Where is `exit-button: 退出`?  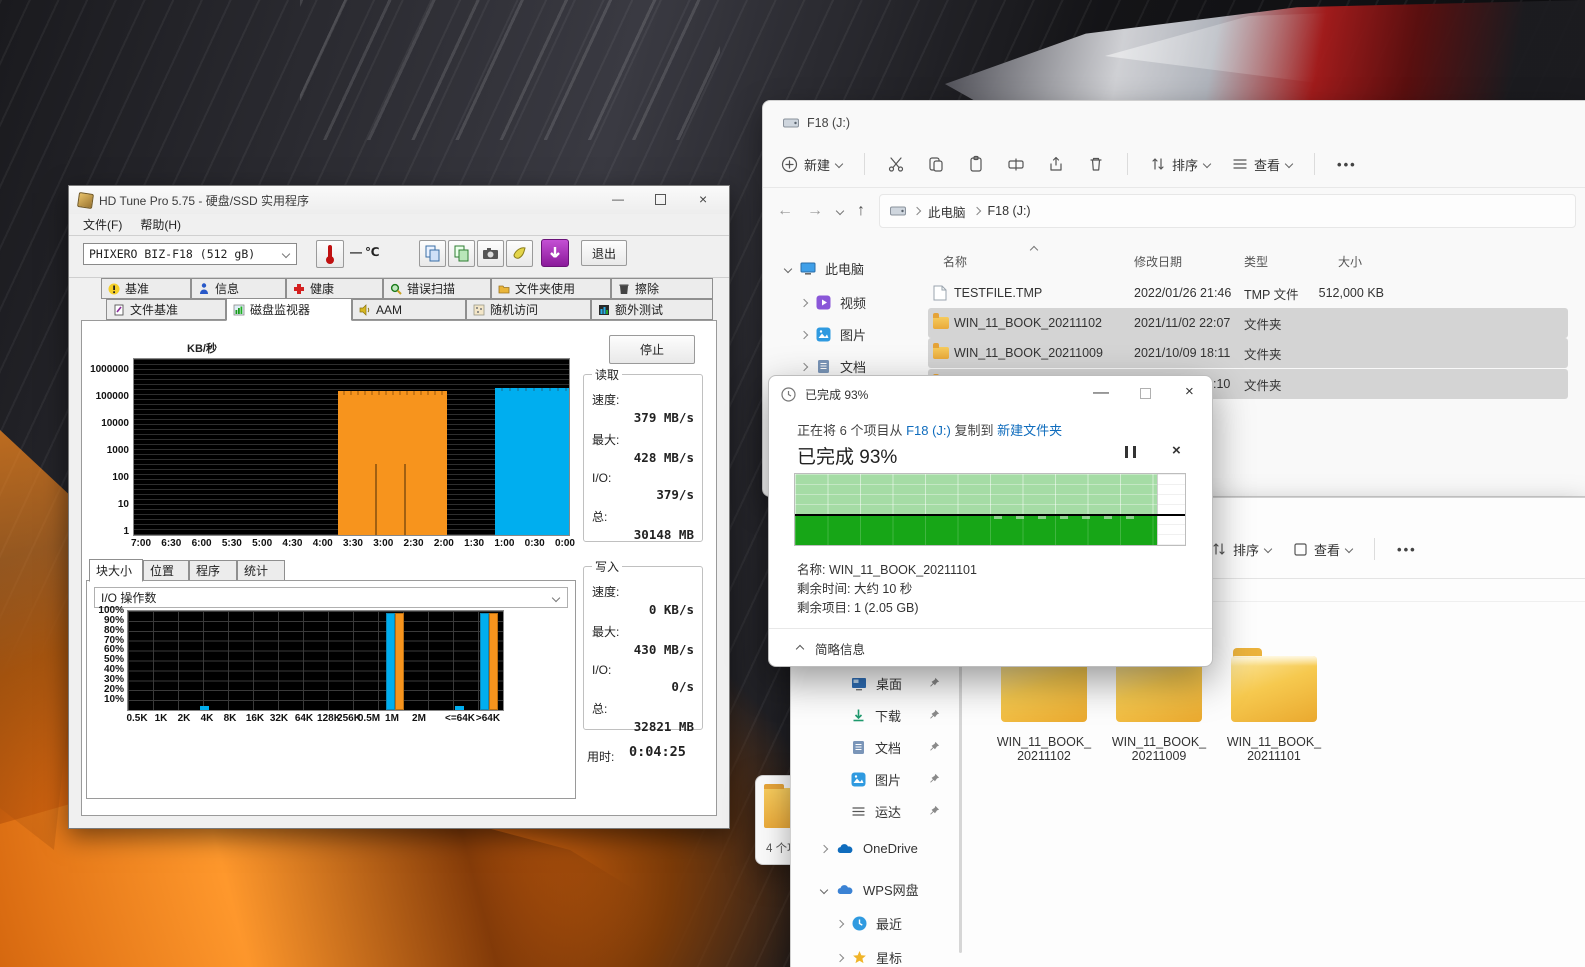 exit-button: 退出 is located at coordinates (604, 253).